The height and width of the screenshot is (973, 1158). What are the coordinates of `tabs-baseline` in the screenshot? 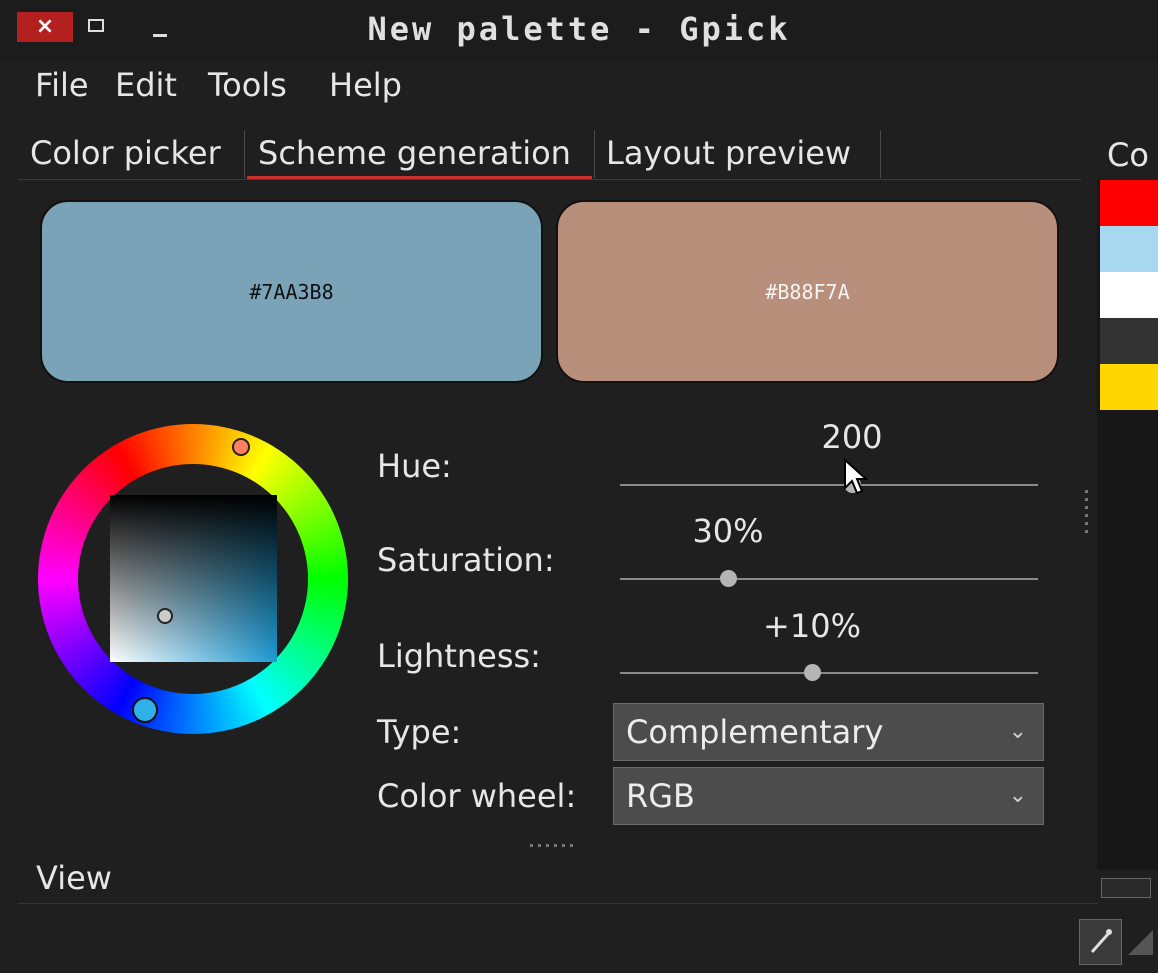 It's located at (549, 179).